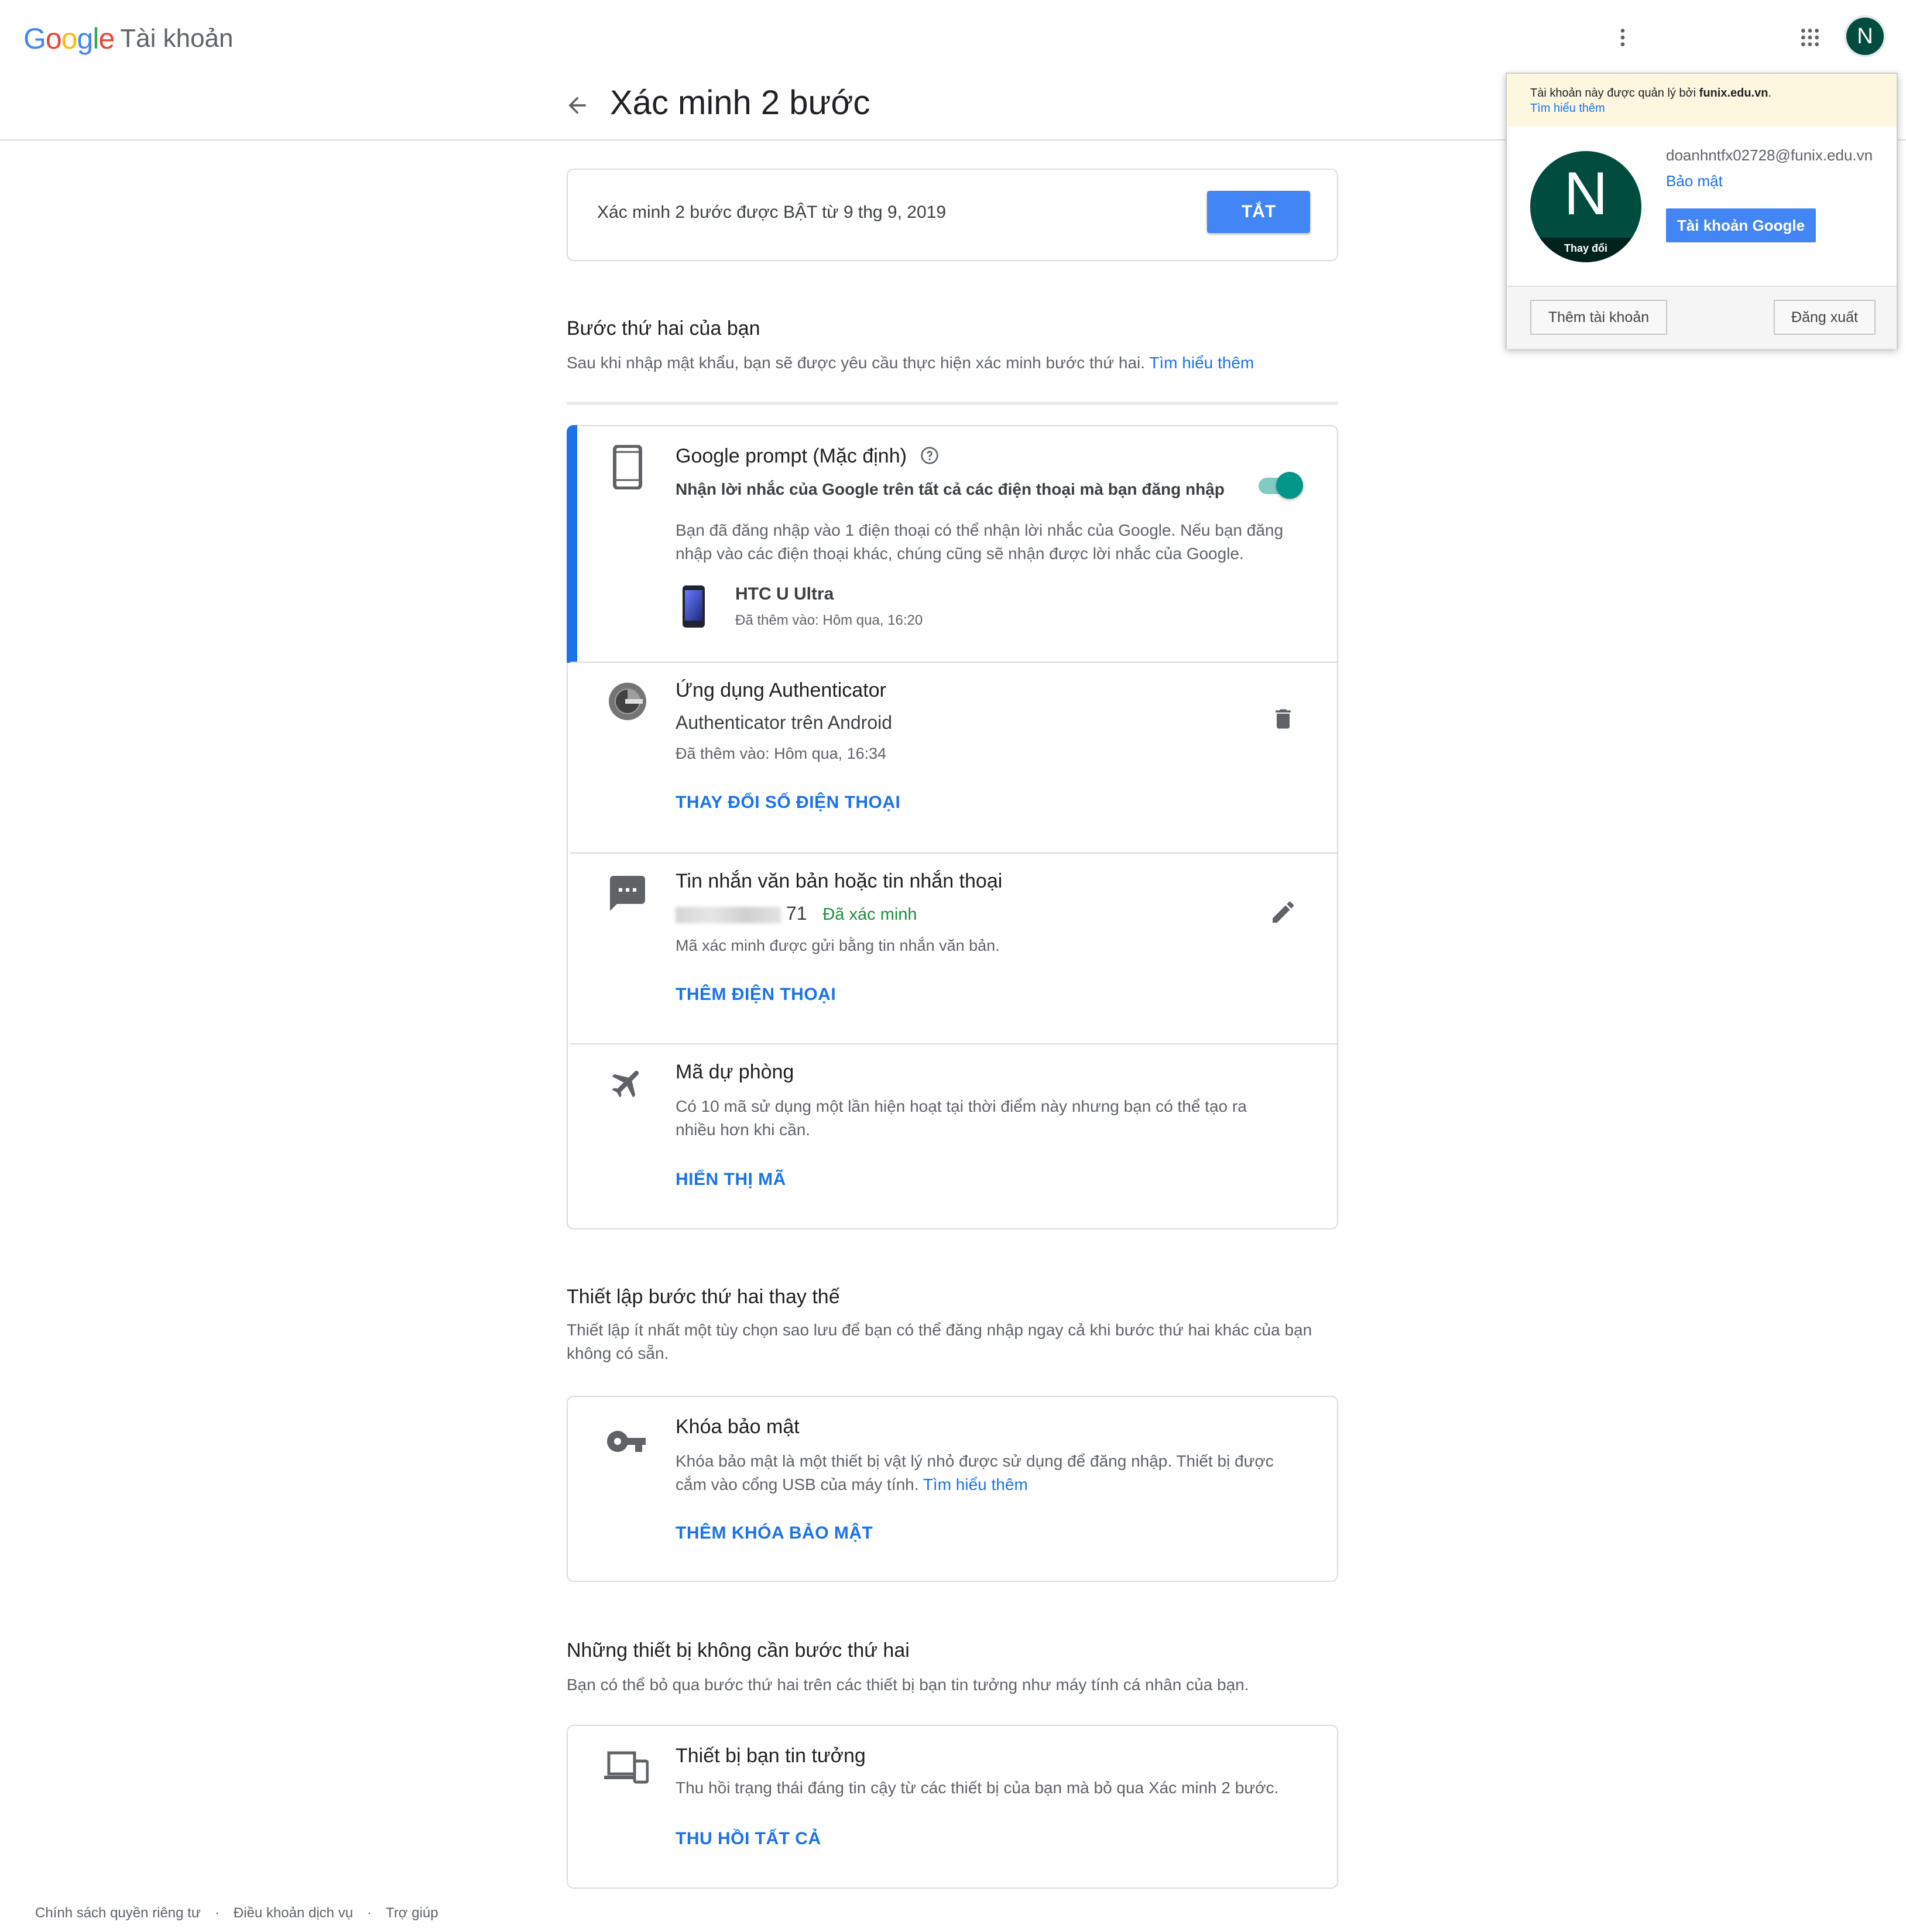 This screenshot has height=1932, width=1906. I want to click on terms-link: Điều khoản dịch vụ, so click(293, 1913).